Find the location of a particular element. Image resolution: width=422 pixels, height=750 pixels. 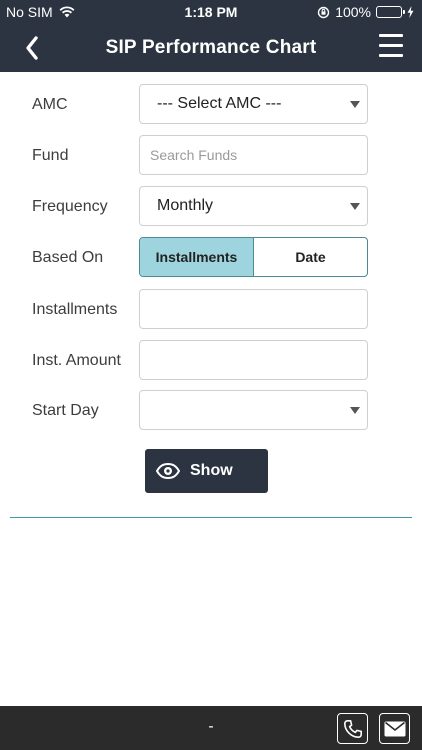

frequency-select-value: Monthly is located at coordinates (185, 205).